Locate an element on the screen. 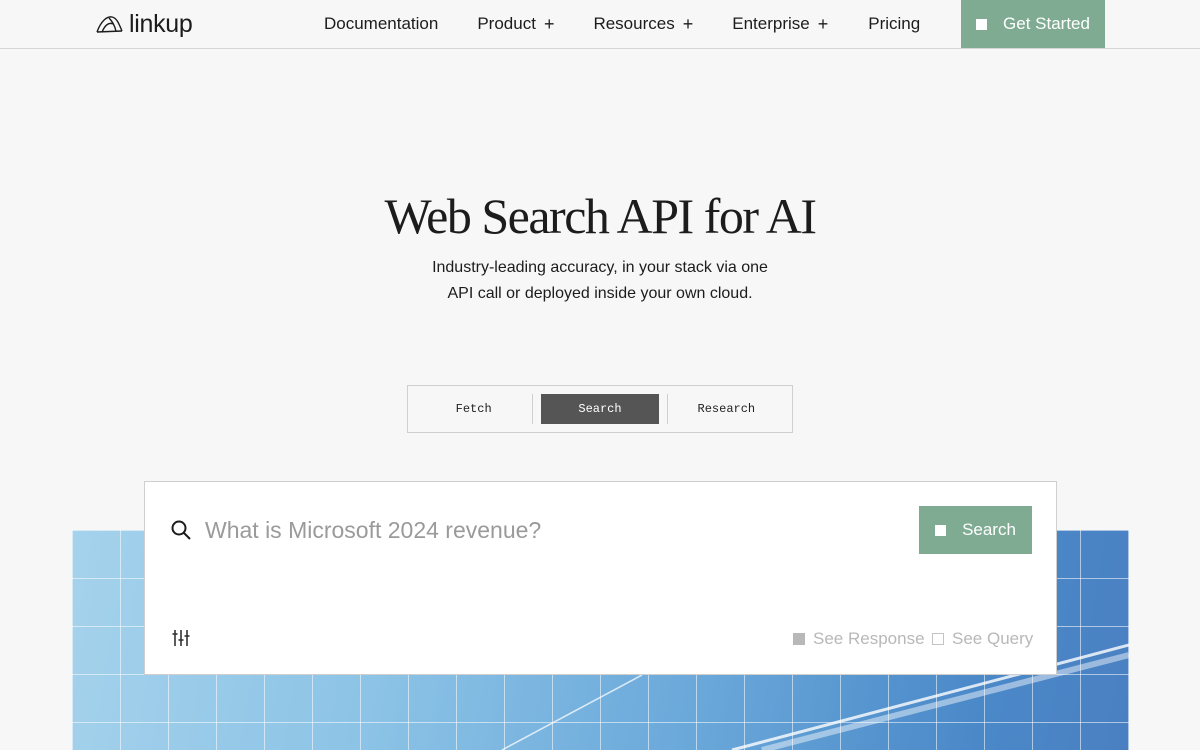  tab-fetch: Fetch is located at coordinates (473, 409).